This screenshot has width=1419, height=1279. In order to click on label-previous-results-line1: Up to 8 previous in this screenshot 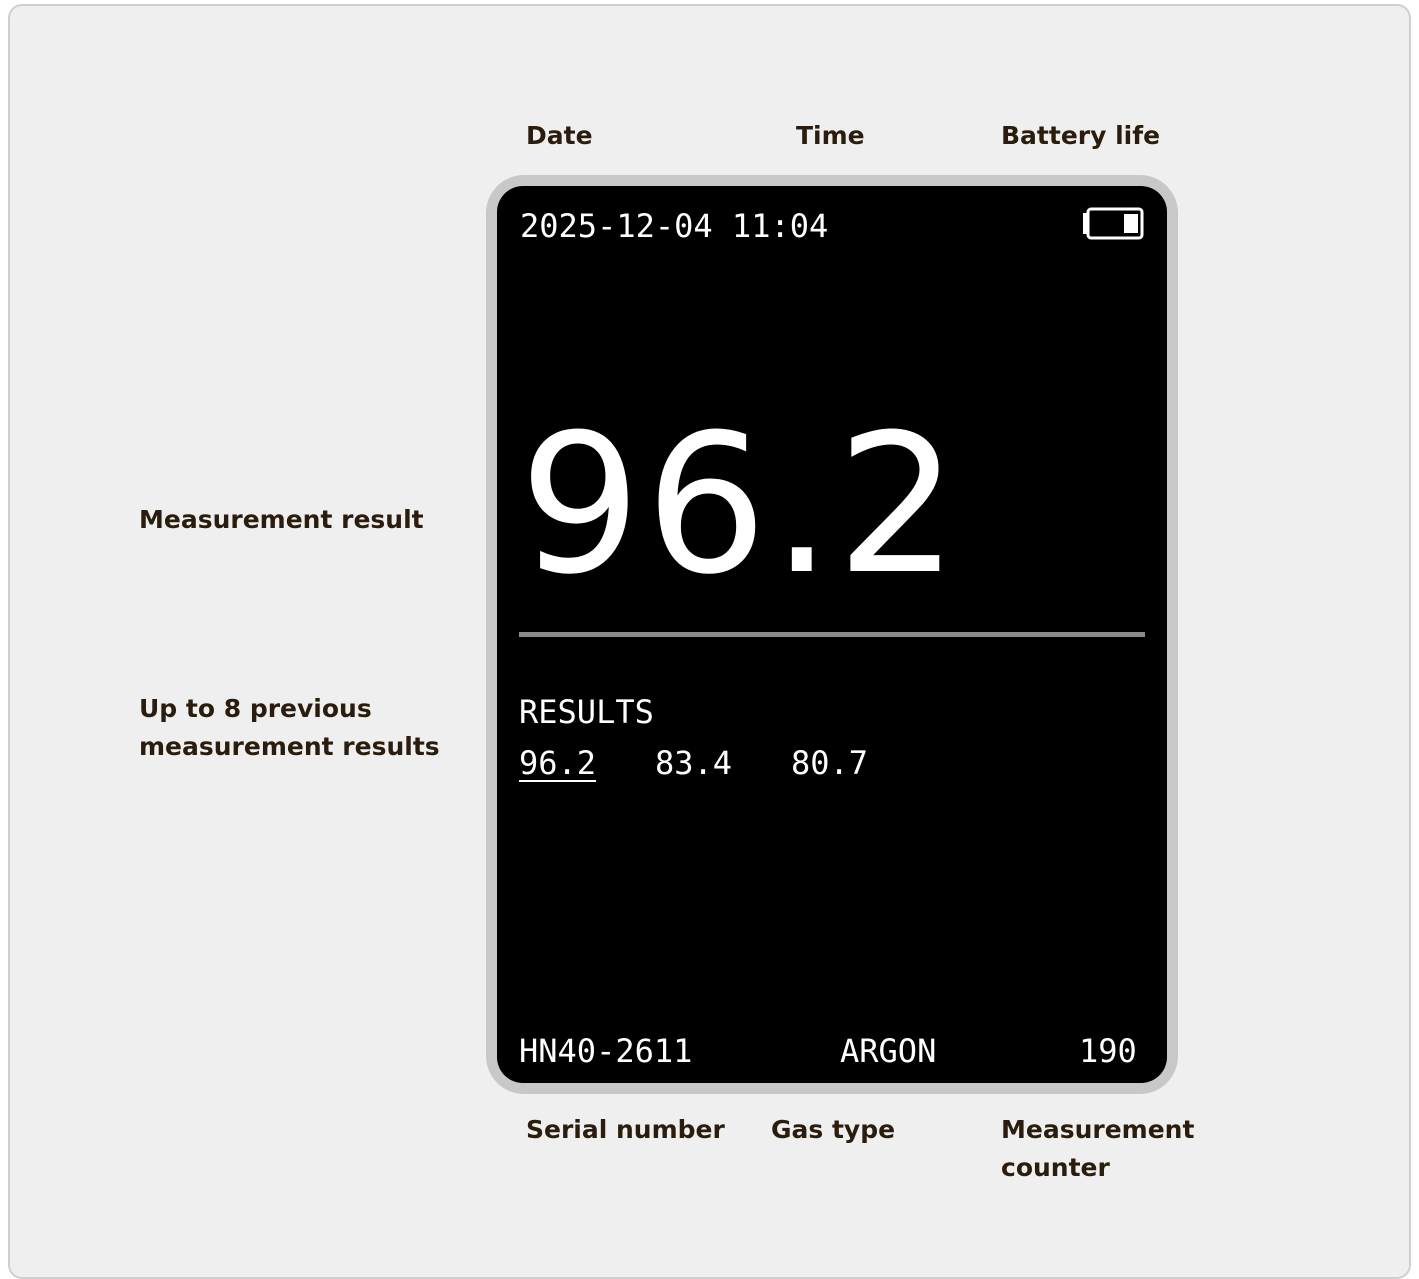, I will do `click(255, 708)`.